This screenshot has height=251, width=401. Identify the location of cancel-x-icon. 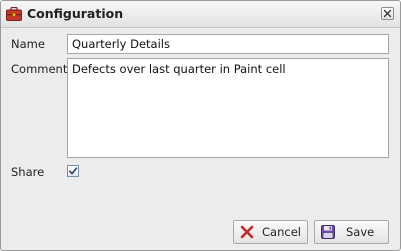
(247, 232).